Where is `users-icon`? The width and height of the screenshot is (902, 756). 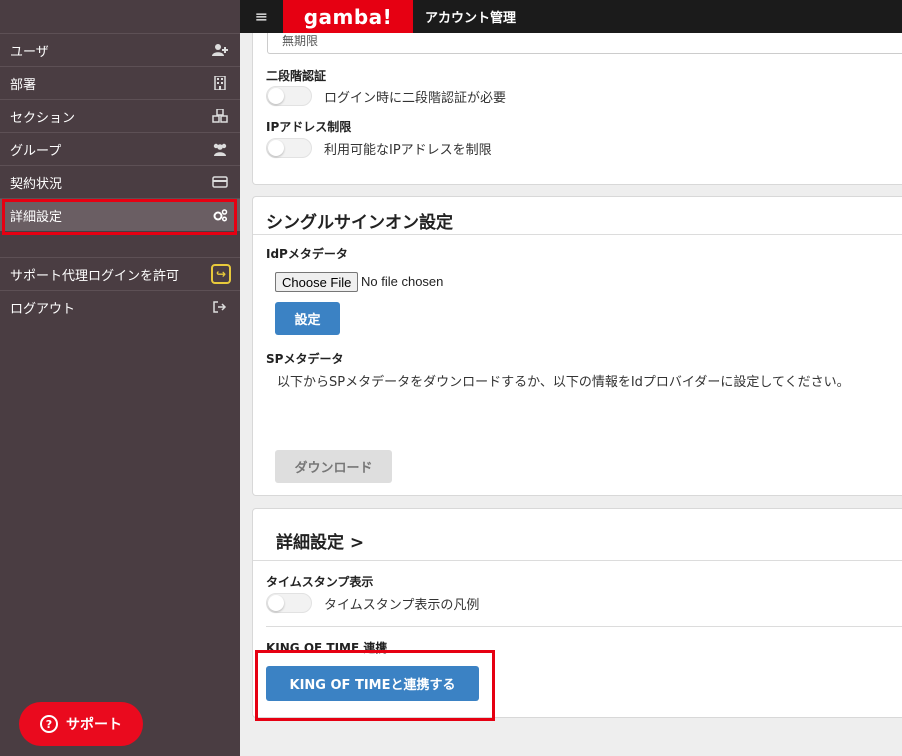
users-icon is located at coordinates (220, 149).